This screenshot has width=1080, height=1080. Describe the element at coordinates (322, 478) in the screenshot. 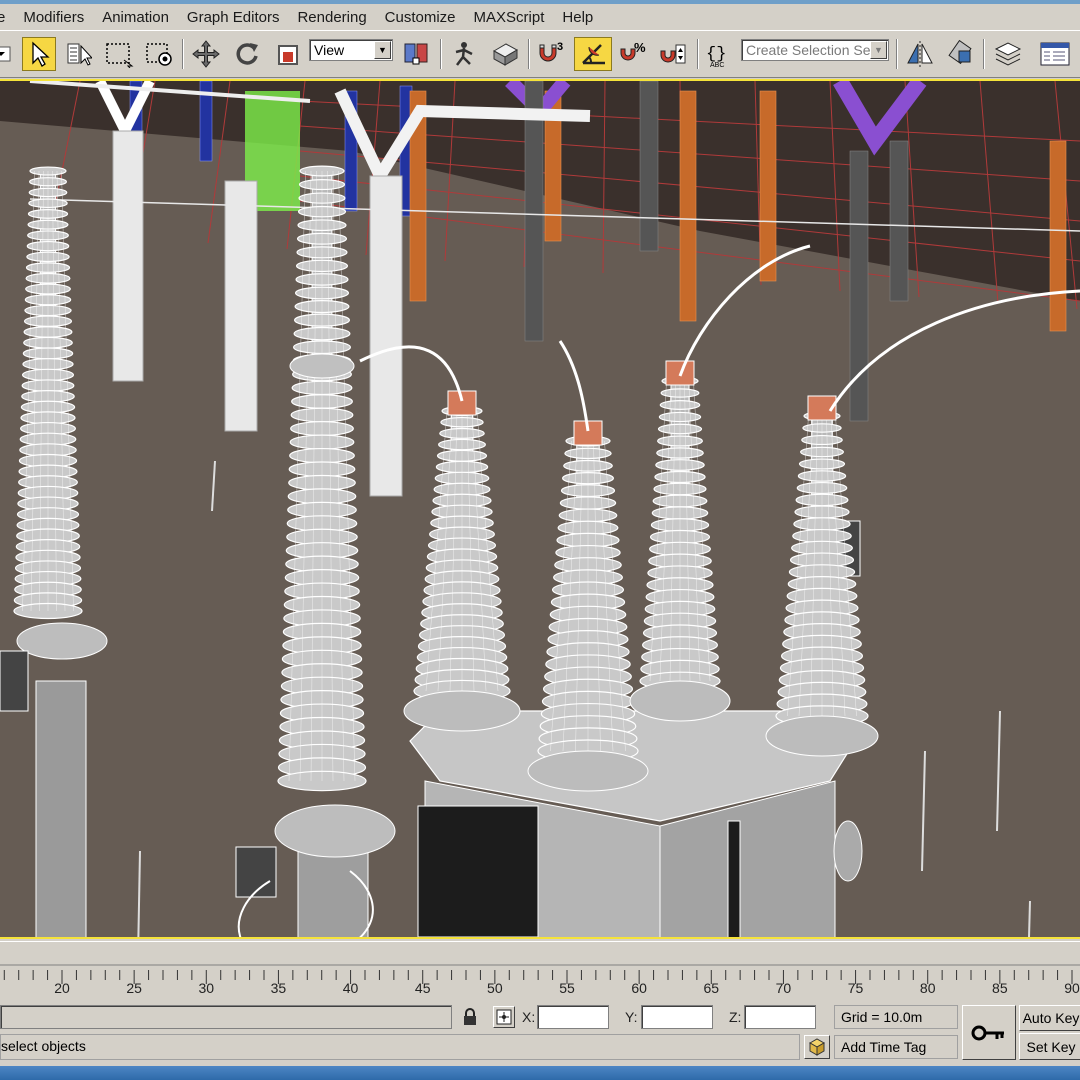

I see `arrester-insulator` at that location.